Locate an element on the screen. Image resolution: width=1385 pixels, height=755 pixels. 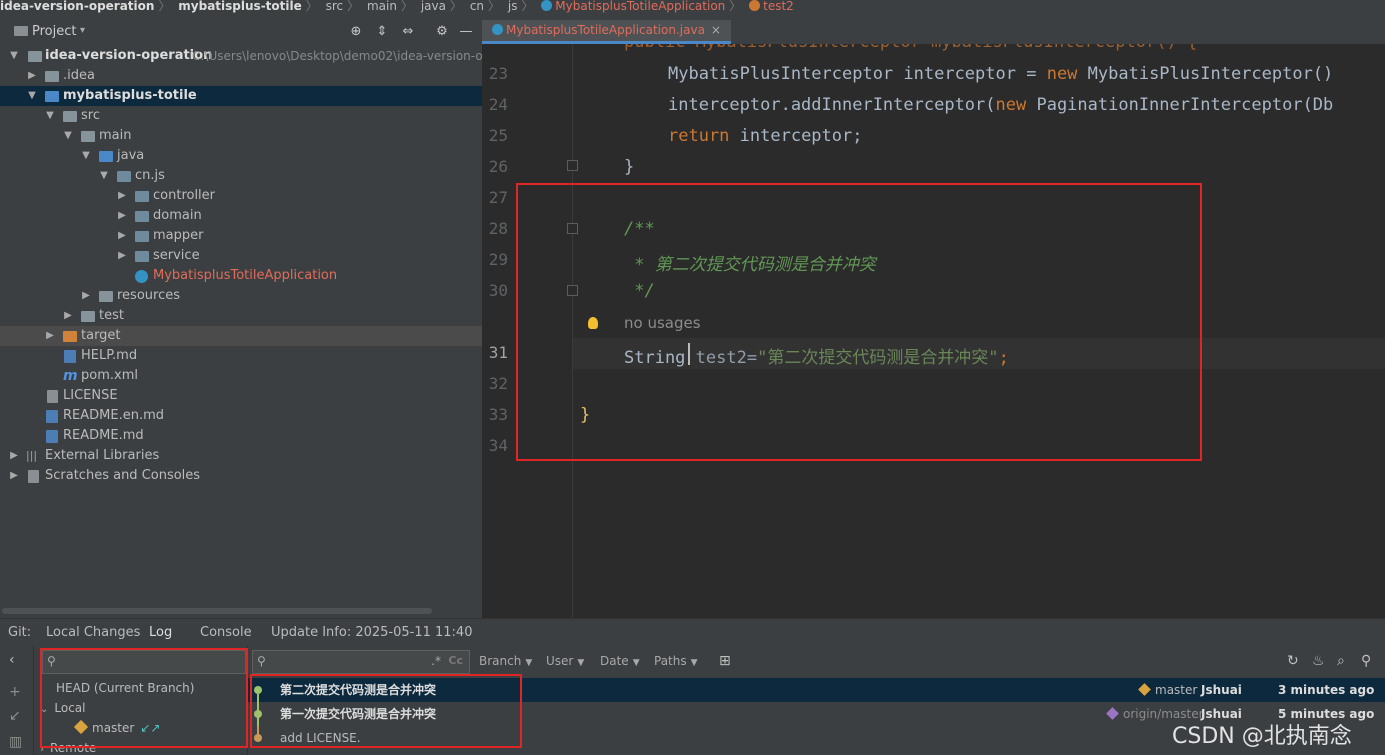
tree-item-java: ▼ java is located at coordinates (241, 156).